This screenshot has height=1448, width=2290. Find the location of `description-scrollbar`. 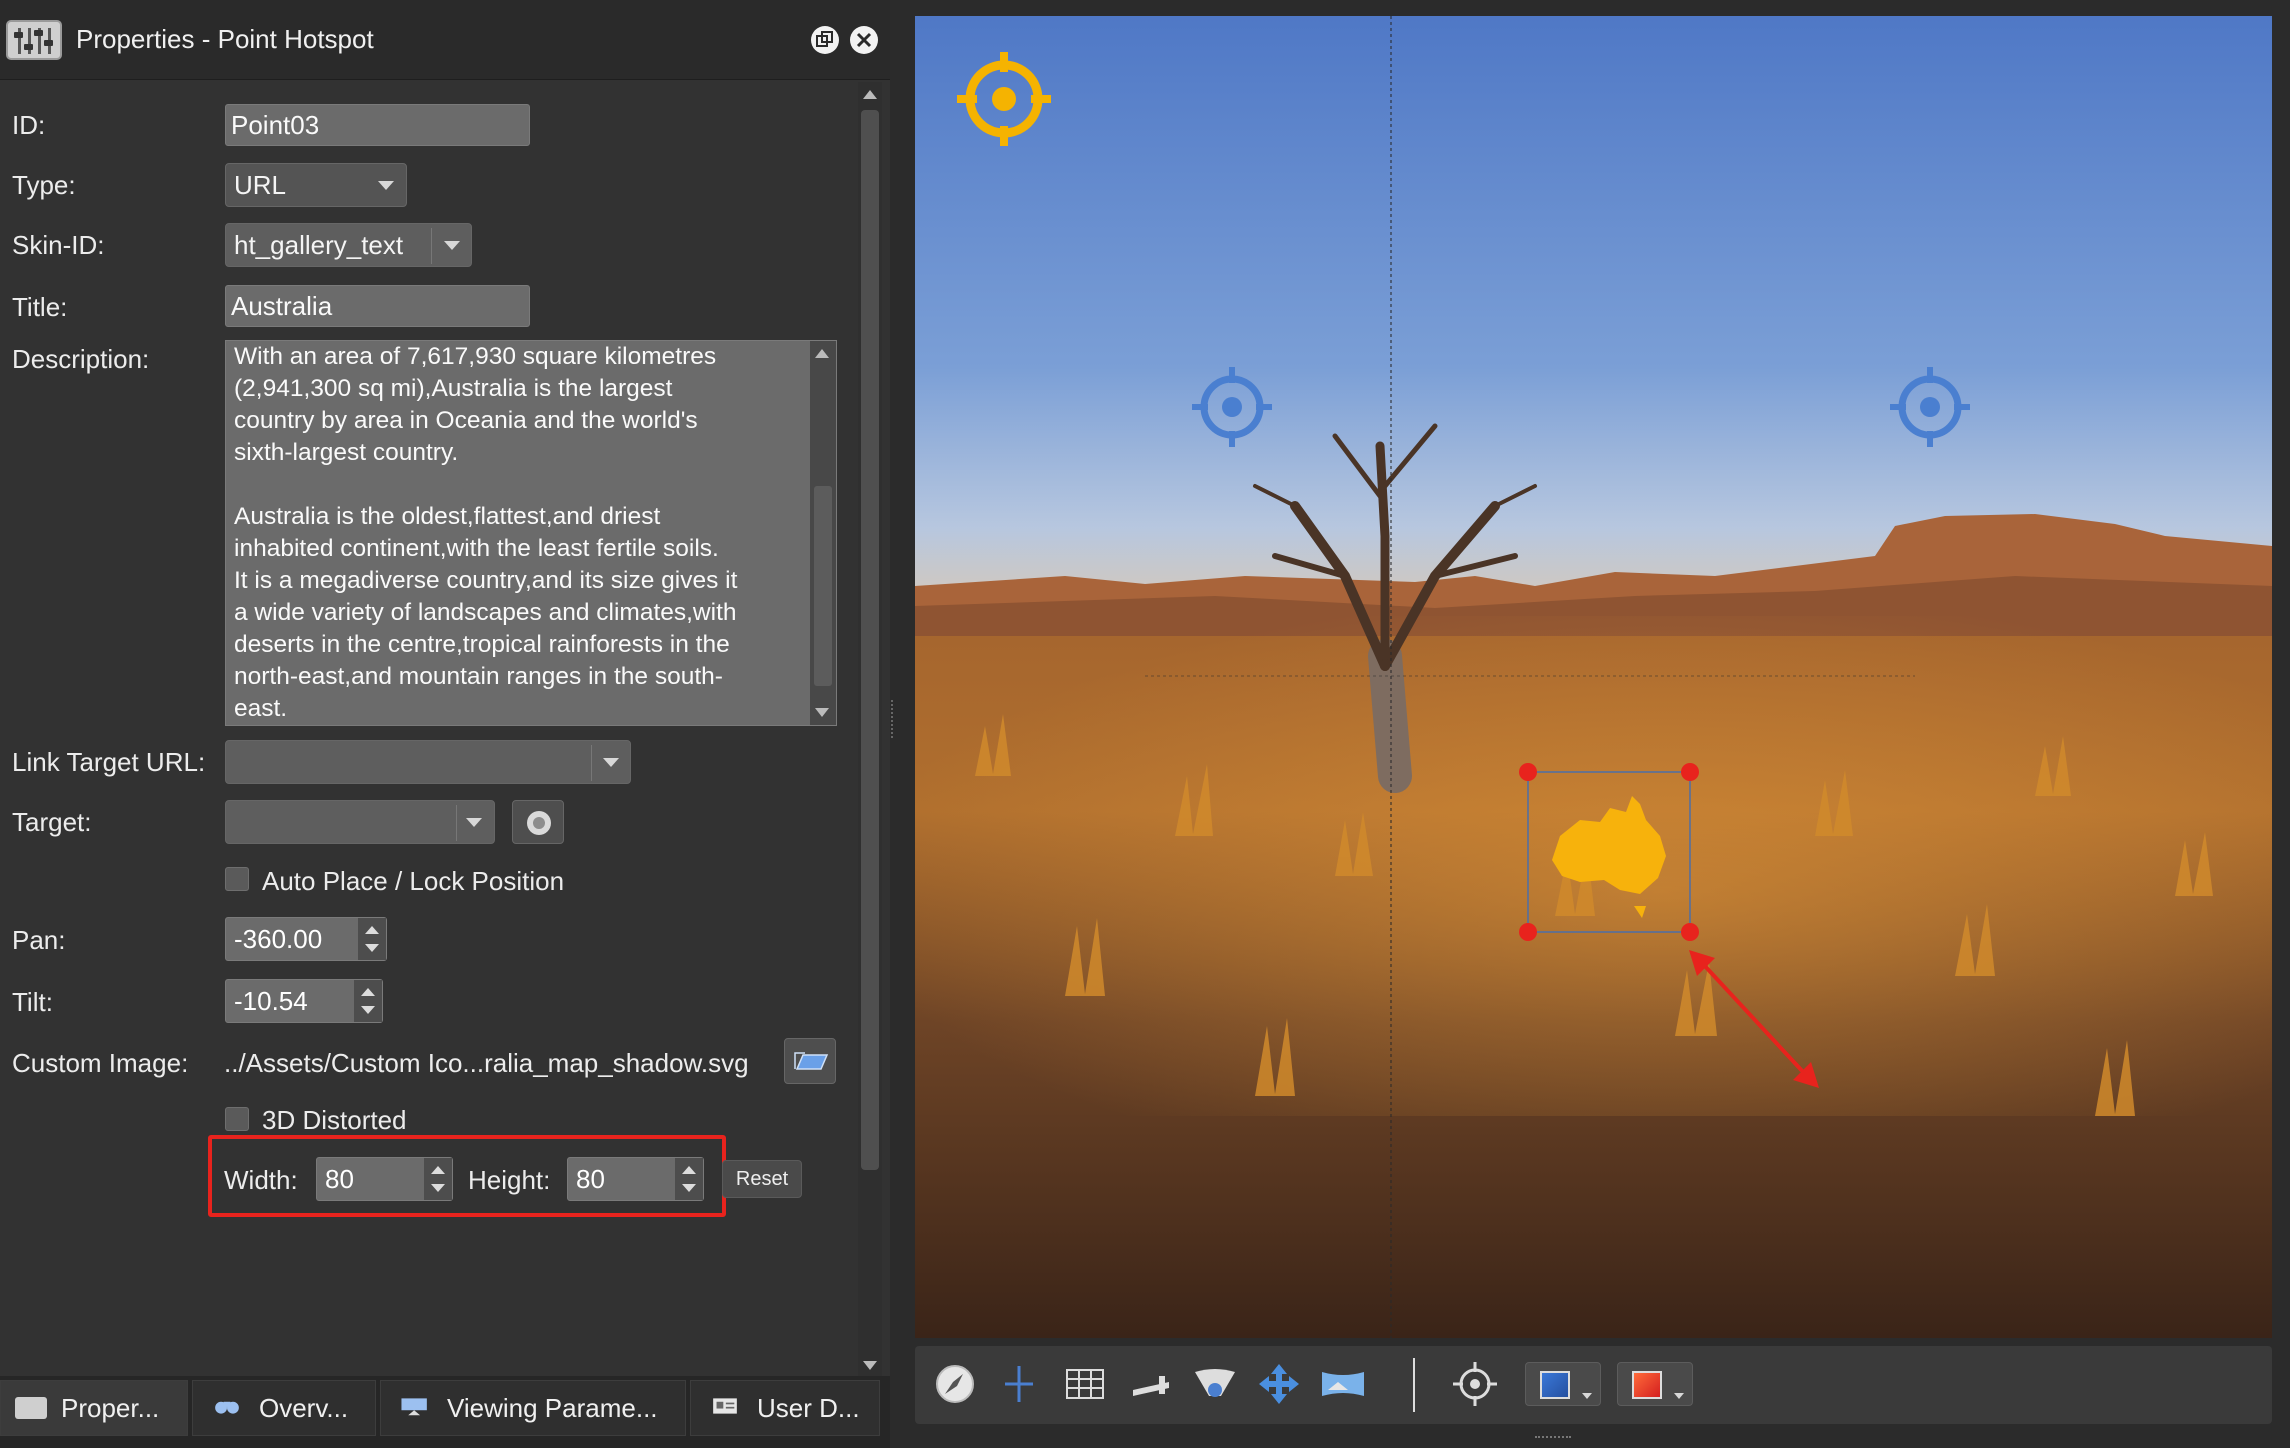

description-scrollbar is located at coordinates (823, 533).